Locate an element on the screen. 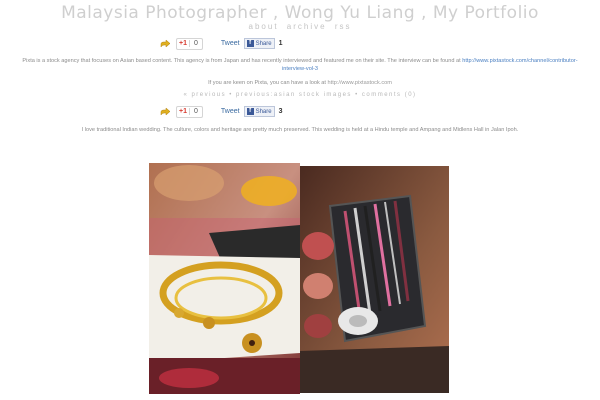  photo-gold-jewelry is located at coordinates (224, 278).